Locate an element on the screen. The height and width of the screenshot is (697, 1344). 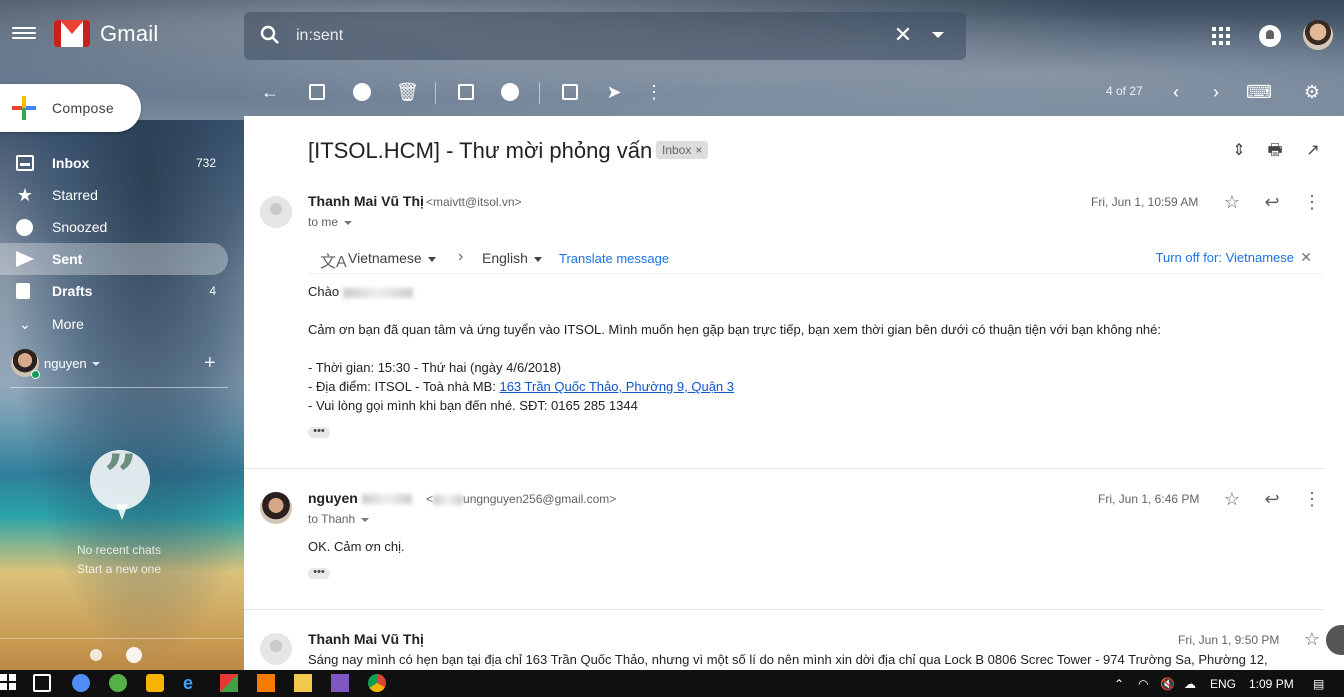
sidebar-item-drafts: Drafts 4 is located at coordinates (114, 291).